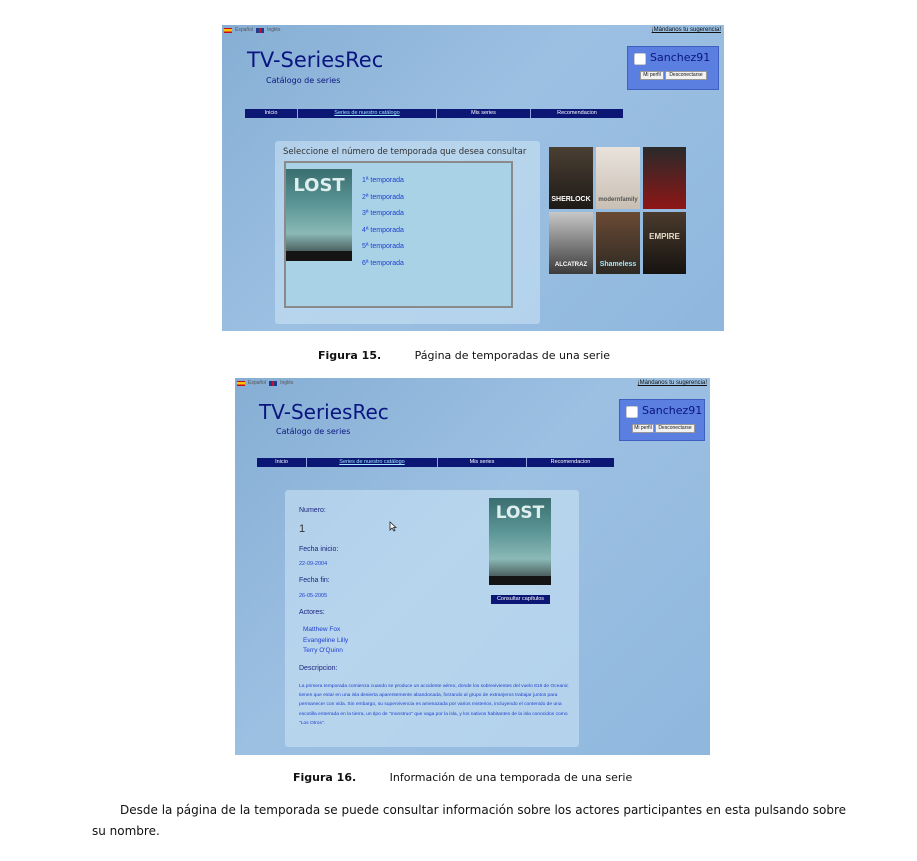 This screenshot has width=917, height=861. What do you see at coordinates (313, 564) in the screenshot?
I see `fecha-inicio-value: 22-09-2004` at bounding box center [313, 564].